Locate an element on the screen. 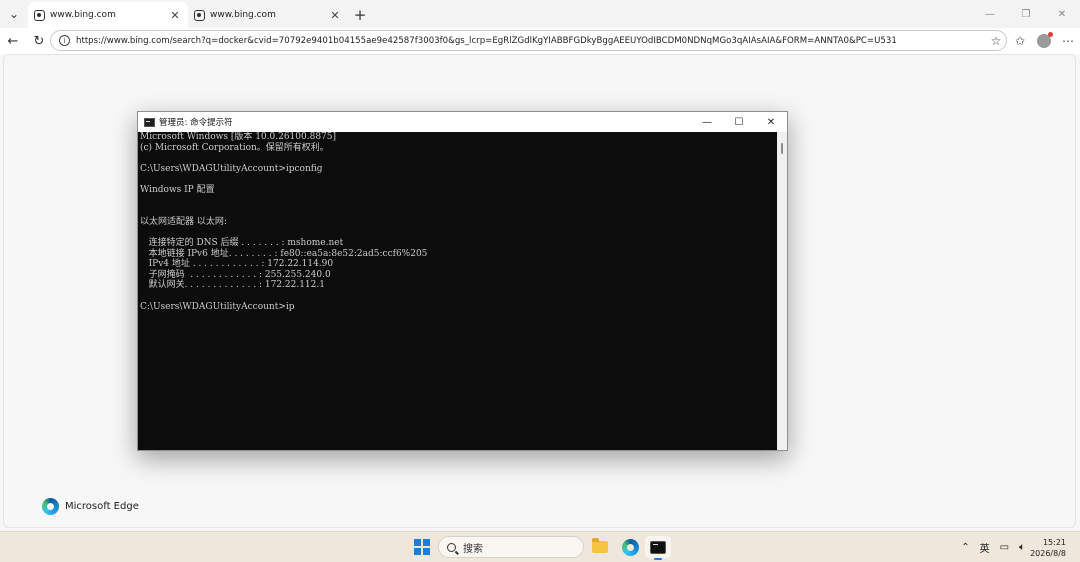 The image size is (1080, 562). console-line: Windows IP 配置 is located at coordinates (177, 189).